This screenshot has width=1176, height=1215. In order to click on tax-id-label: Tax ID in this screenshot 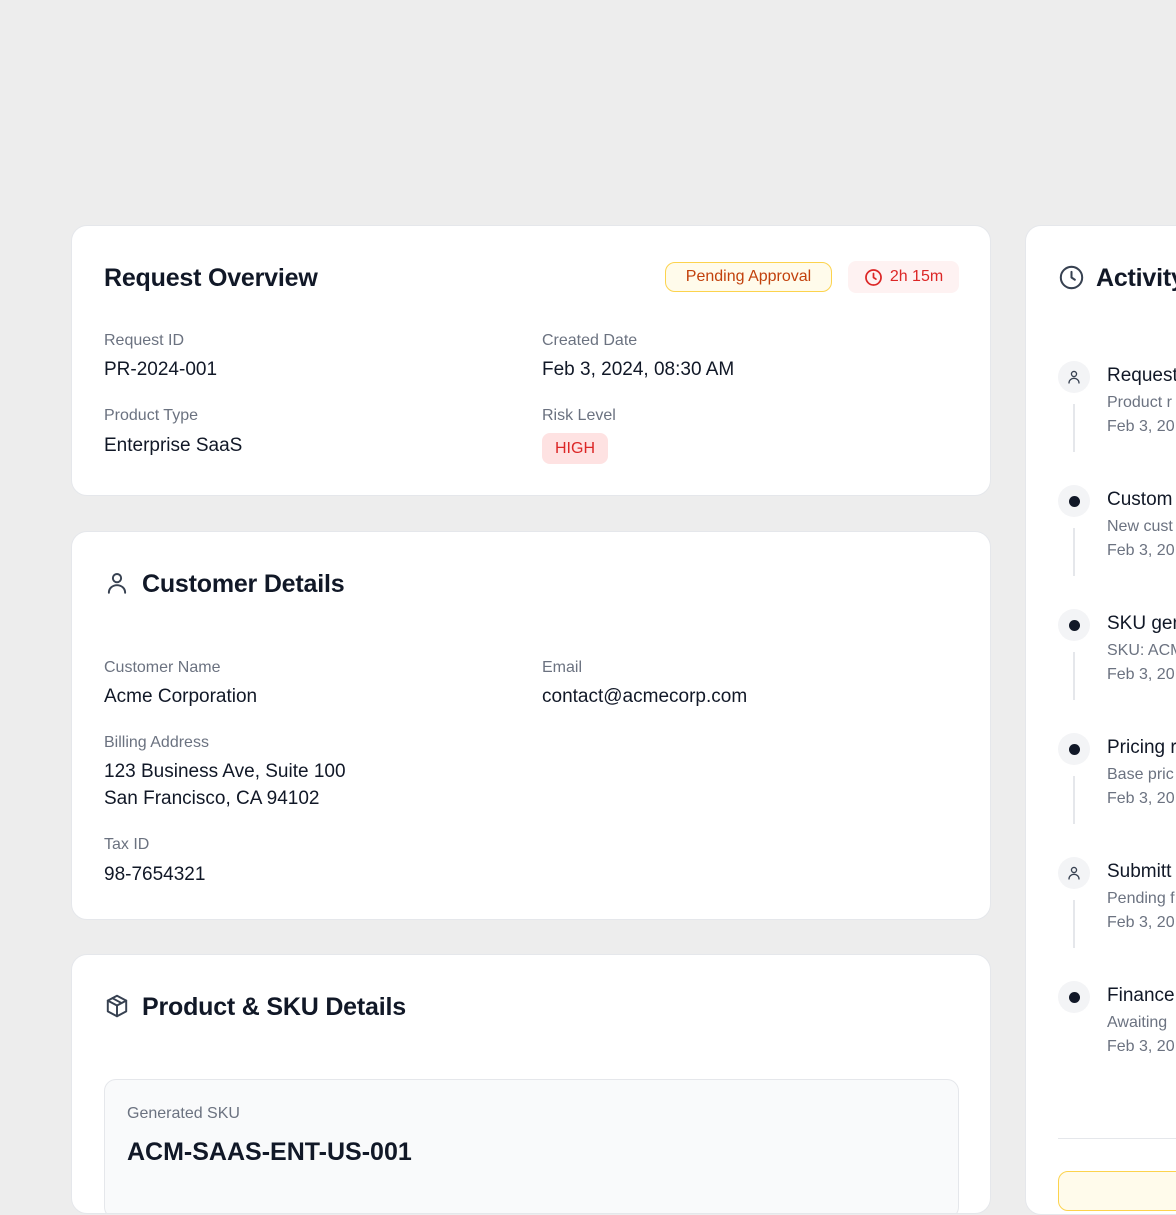, I will do `click(127, 844)`.